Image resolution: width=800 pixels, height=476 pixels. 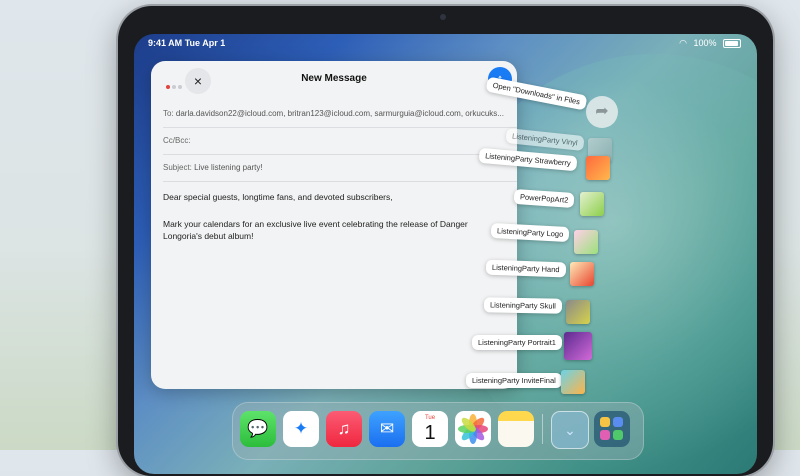 What do you see at coordinates (443, 17) in the screenshot?
I see `front-camera` at bounding box center [443, 17].